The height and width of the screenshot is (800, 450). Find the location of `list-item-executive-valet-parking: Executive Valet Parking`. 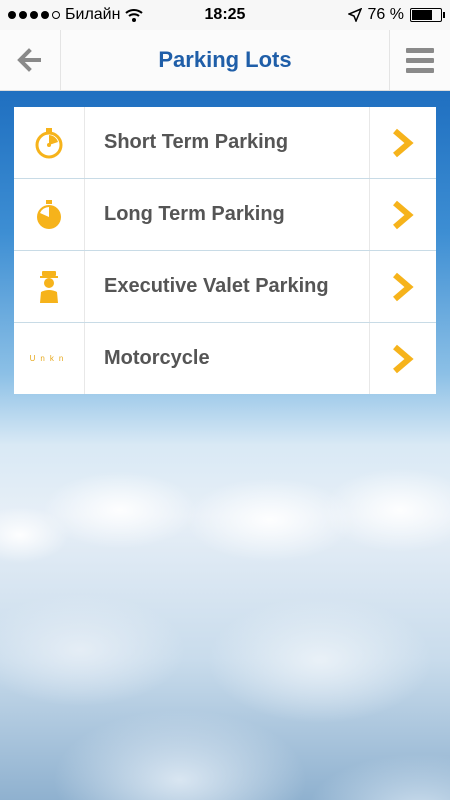

list-item-executive-valet-parking: Executive Valet Parking is located at coordinates (225, 287).